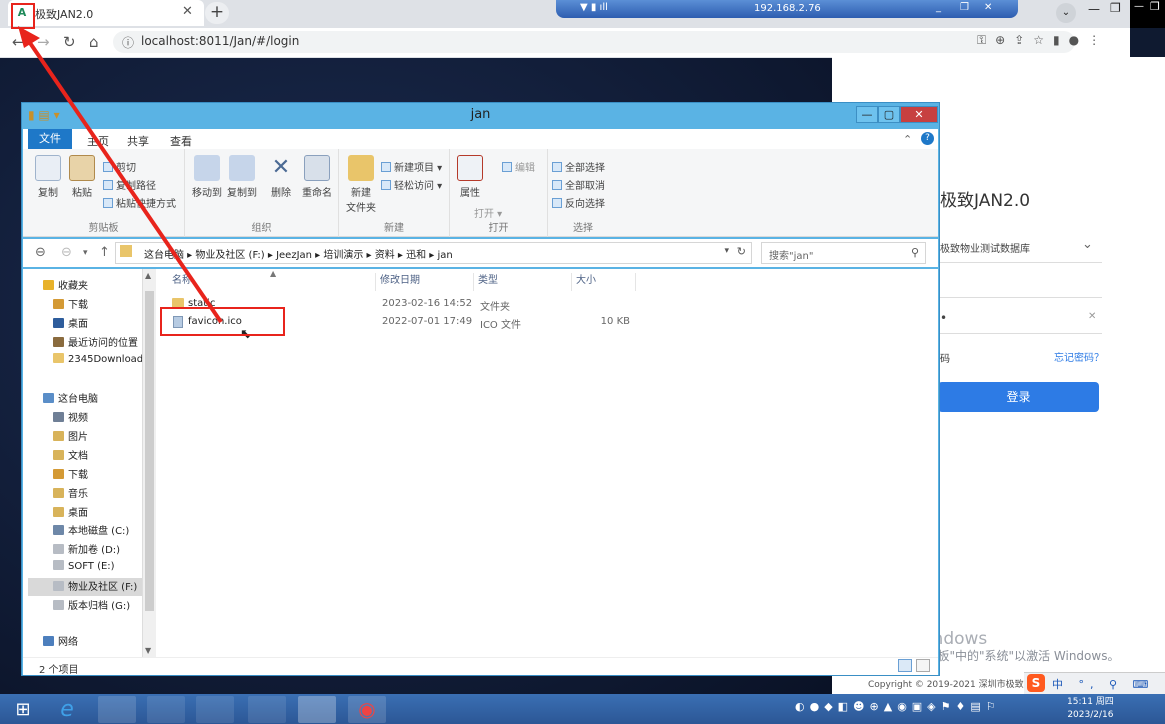 The width and height of the screenshot is (1165, 724). What do you see at coordinates (557, 203) in the screenshot?
I see `invert-icon` at bounding box center [557, 203].